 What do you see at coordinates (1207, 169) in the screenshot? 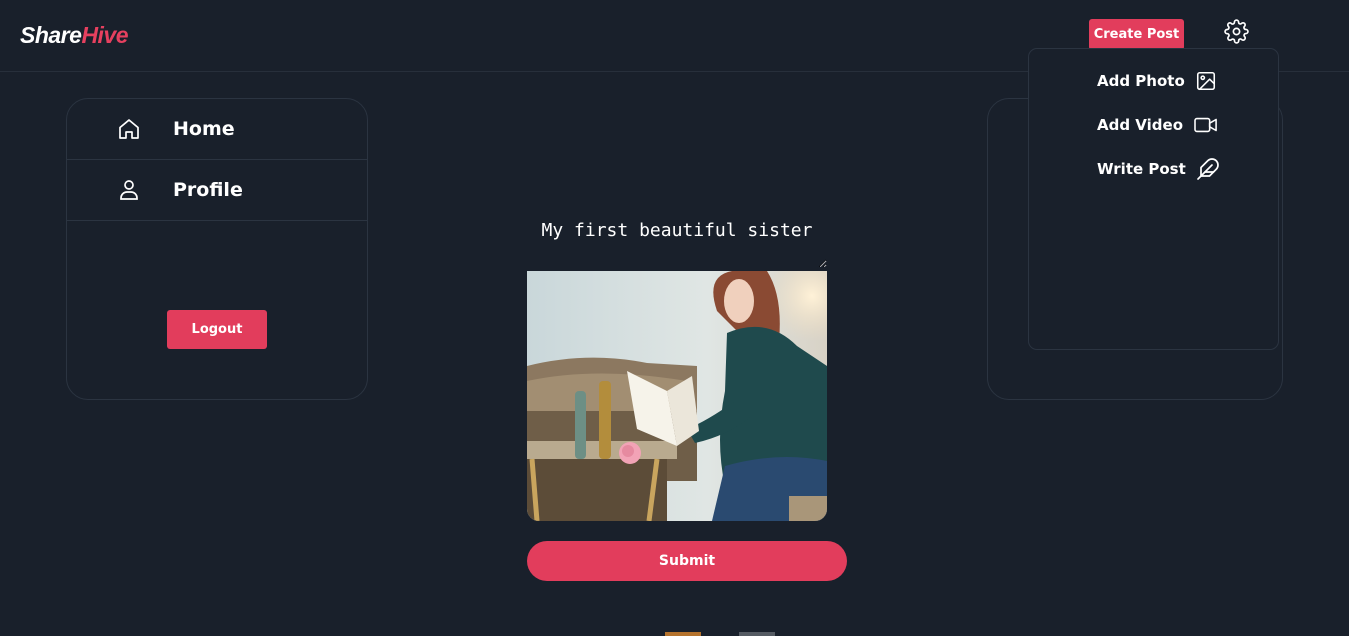
I see `feather-icon` at bounding box center [1207, 169].